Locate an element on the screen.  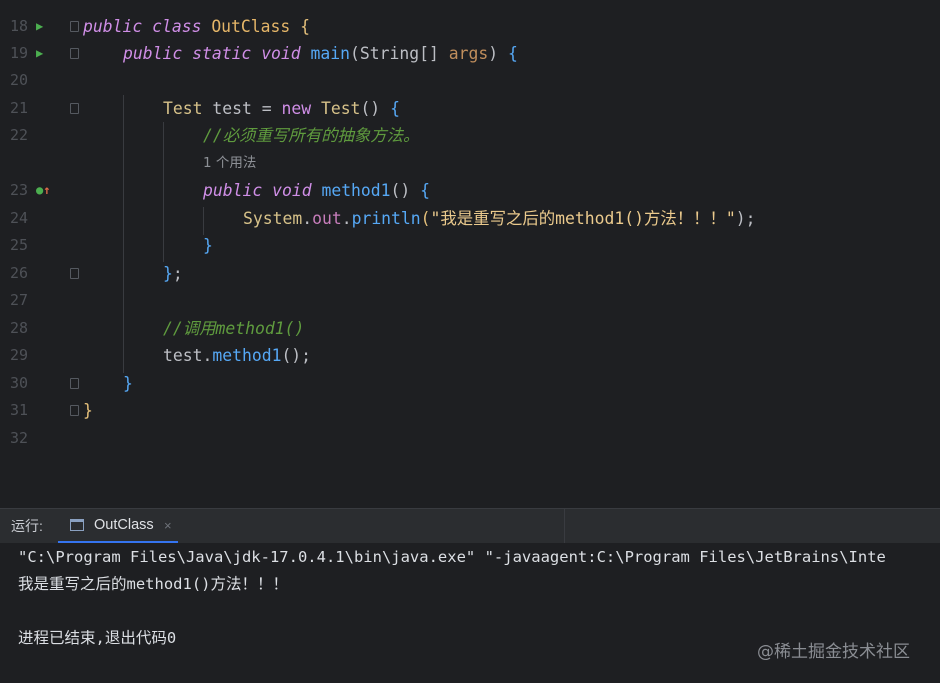
line-number: 19 is located at coordinates (18, 53).